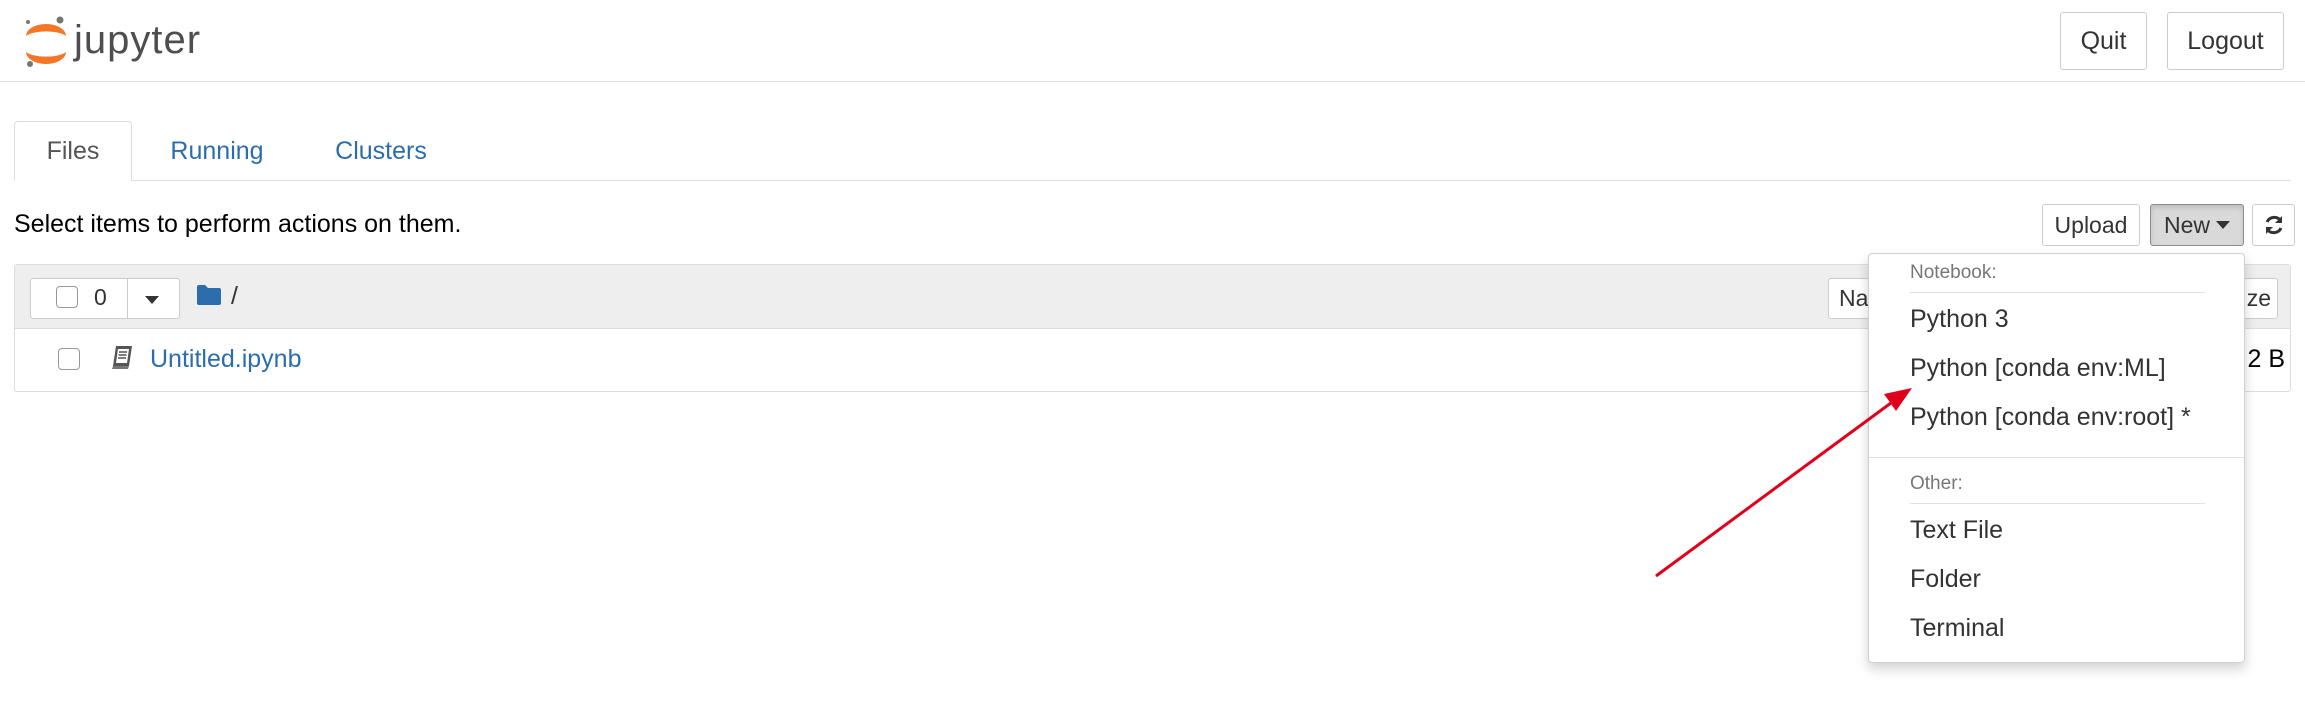  I want to click on folder-icon, so click(209, 295).